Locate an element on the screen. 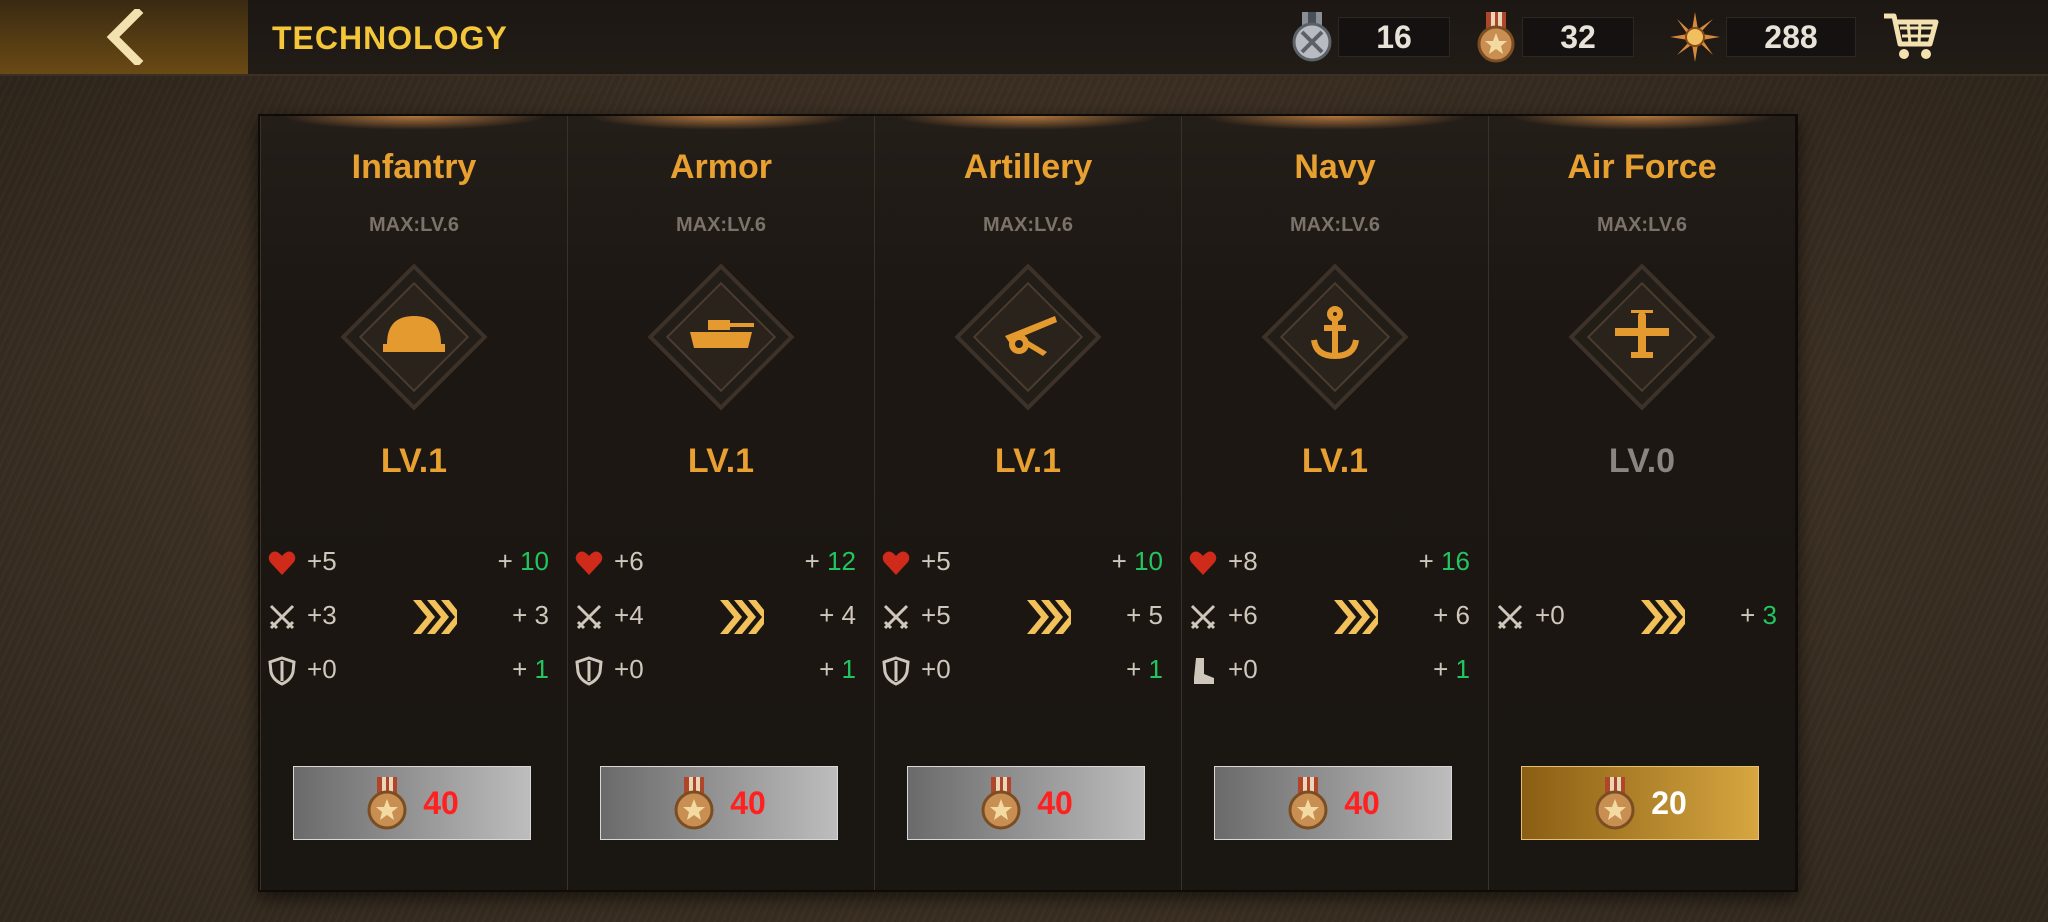 Image resolution: width=2048 pixels, height=922 pixels. stat-row-attack: +0 + 3 is located at coordinates (1642, 617).